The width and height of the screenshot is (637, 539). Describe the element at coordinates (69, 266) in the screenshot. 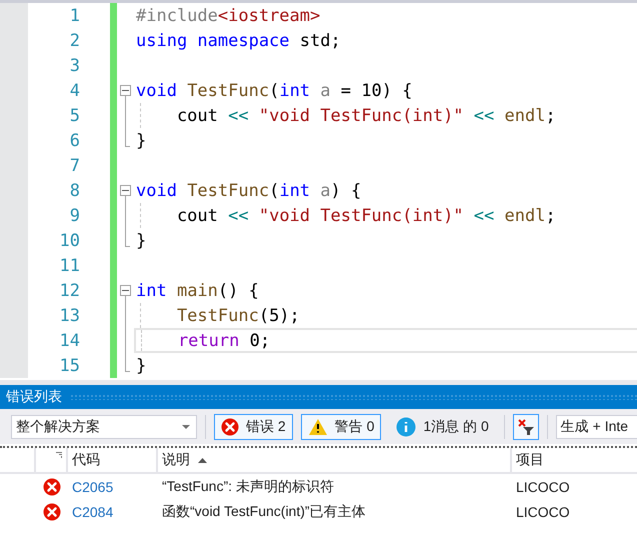

I see `line-number: 11` at that location.